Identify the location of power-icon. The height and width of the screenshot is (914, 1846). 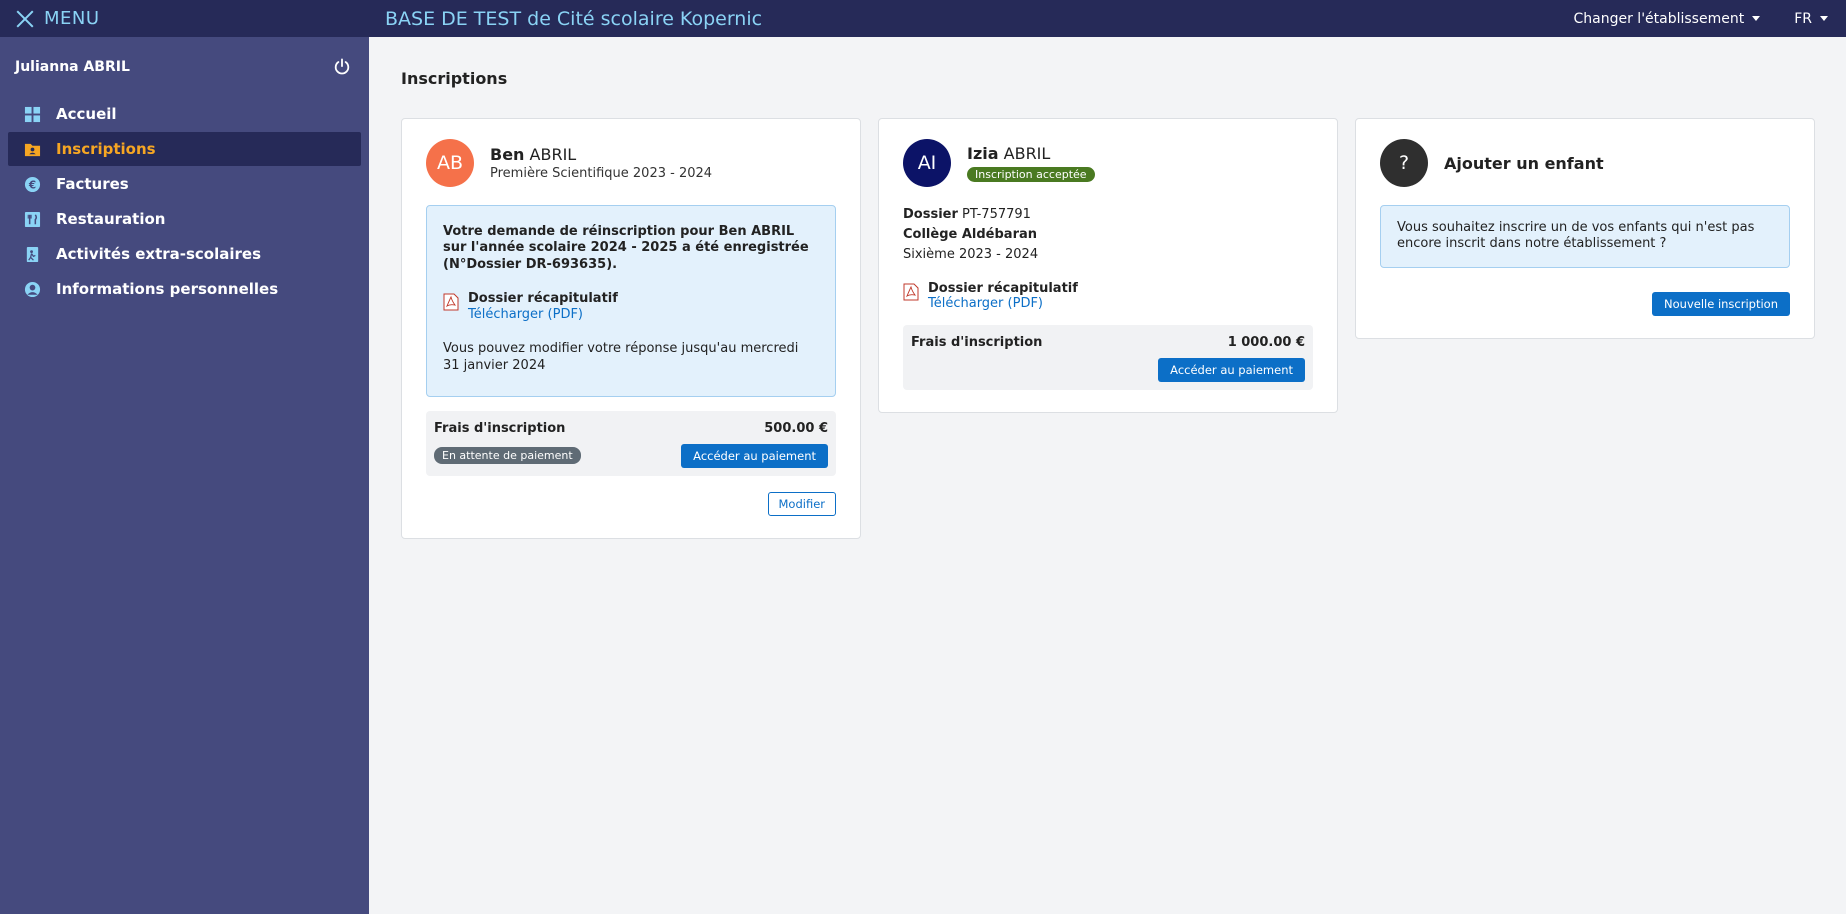
(342, 67).